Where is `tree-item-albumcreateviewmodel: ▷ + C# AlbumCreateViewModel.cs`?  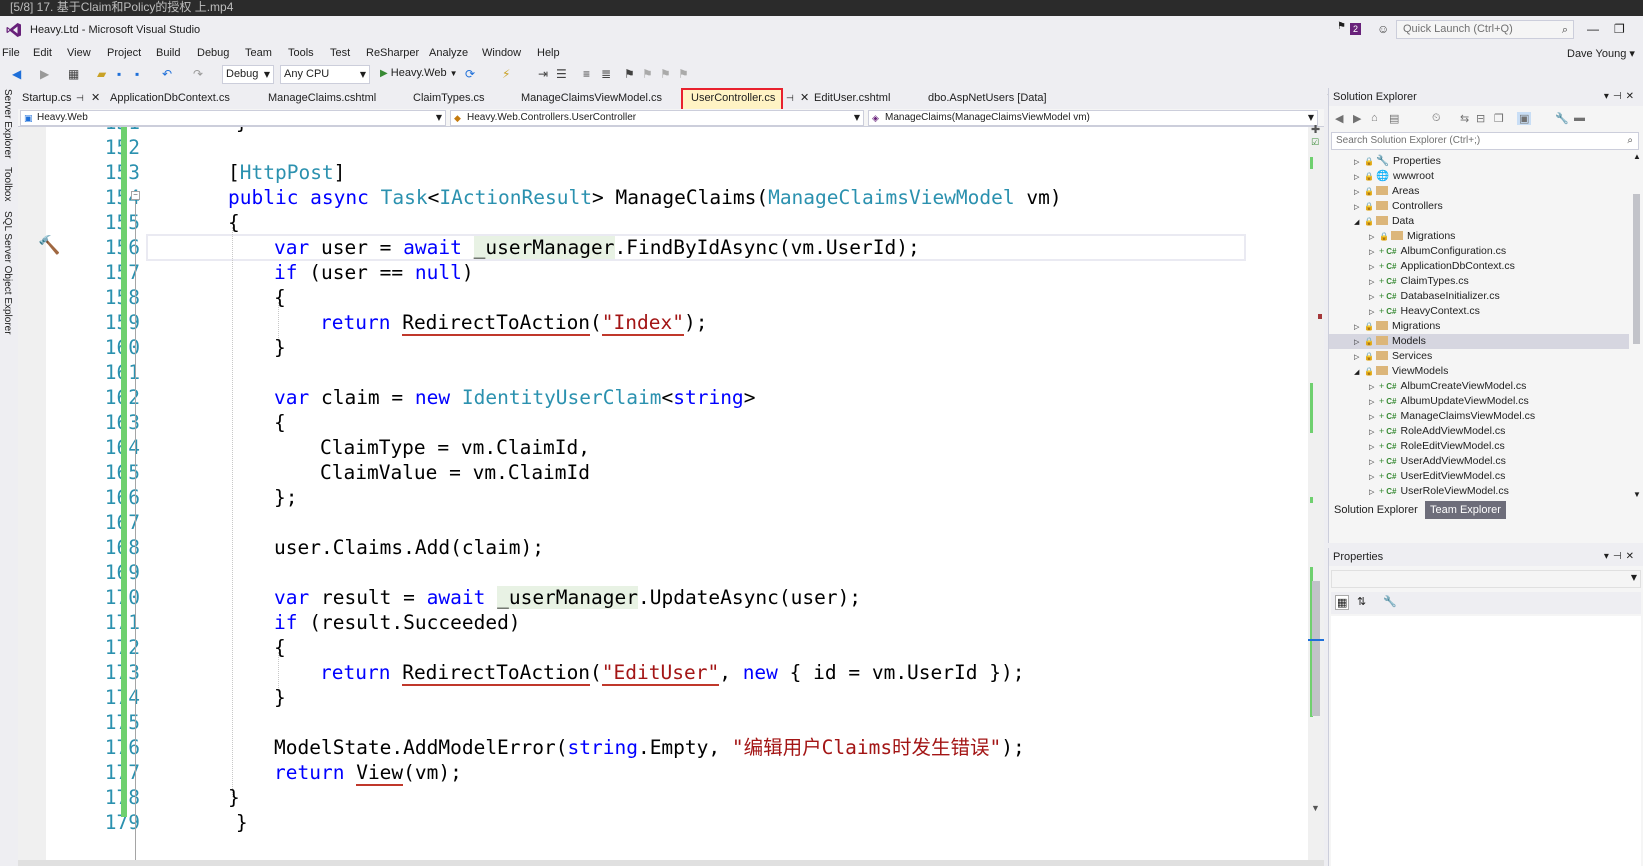 tree-item-albumcreateviewmodel: ▷ + C# AlbumCreateViewModel.cs is located at coordinates (1447, 386).